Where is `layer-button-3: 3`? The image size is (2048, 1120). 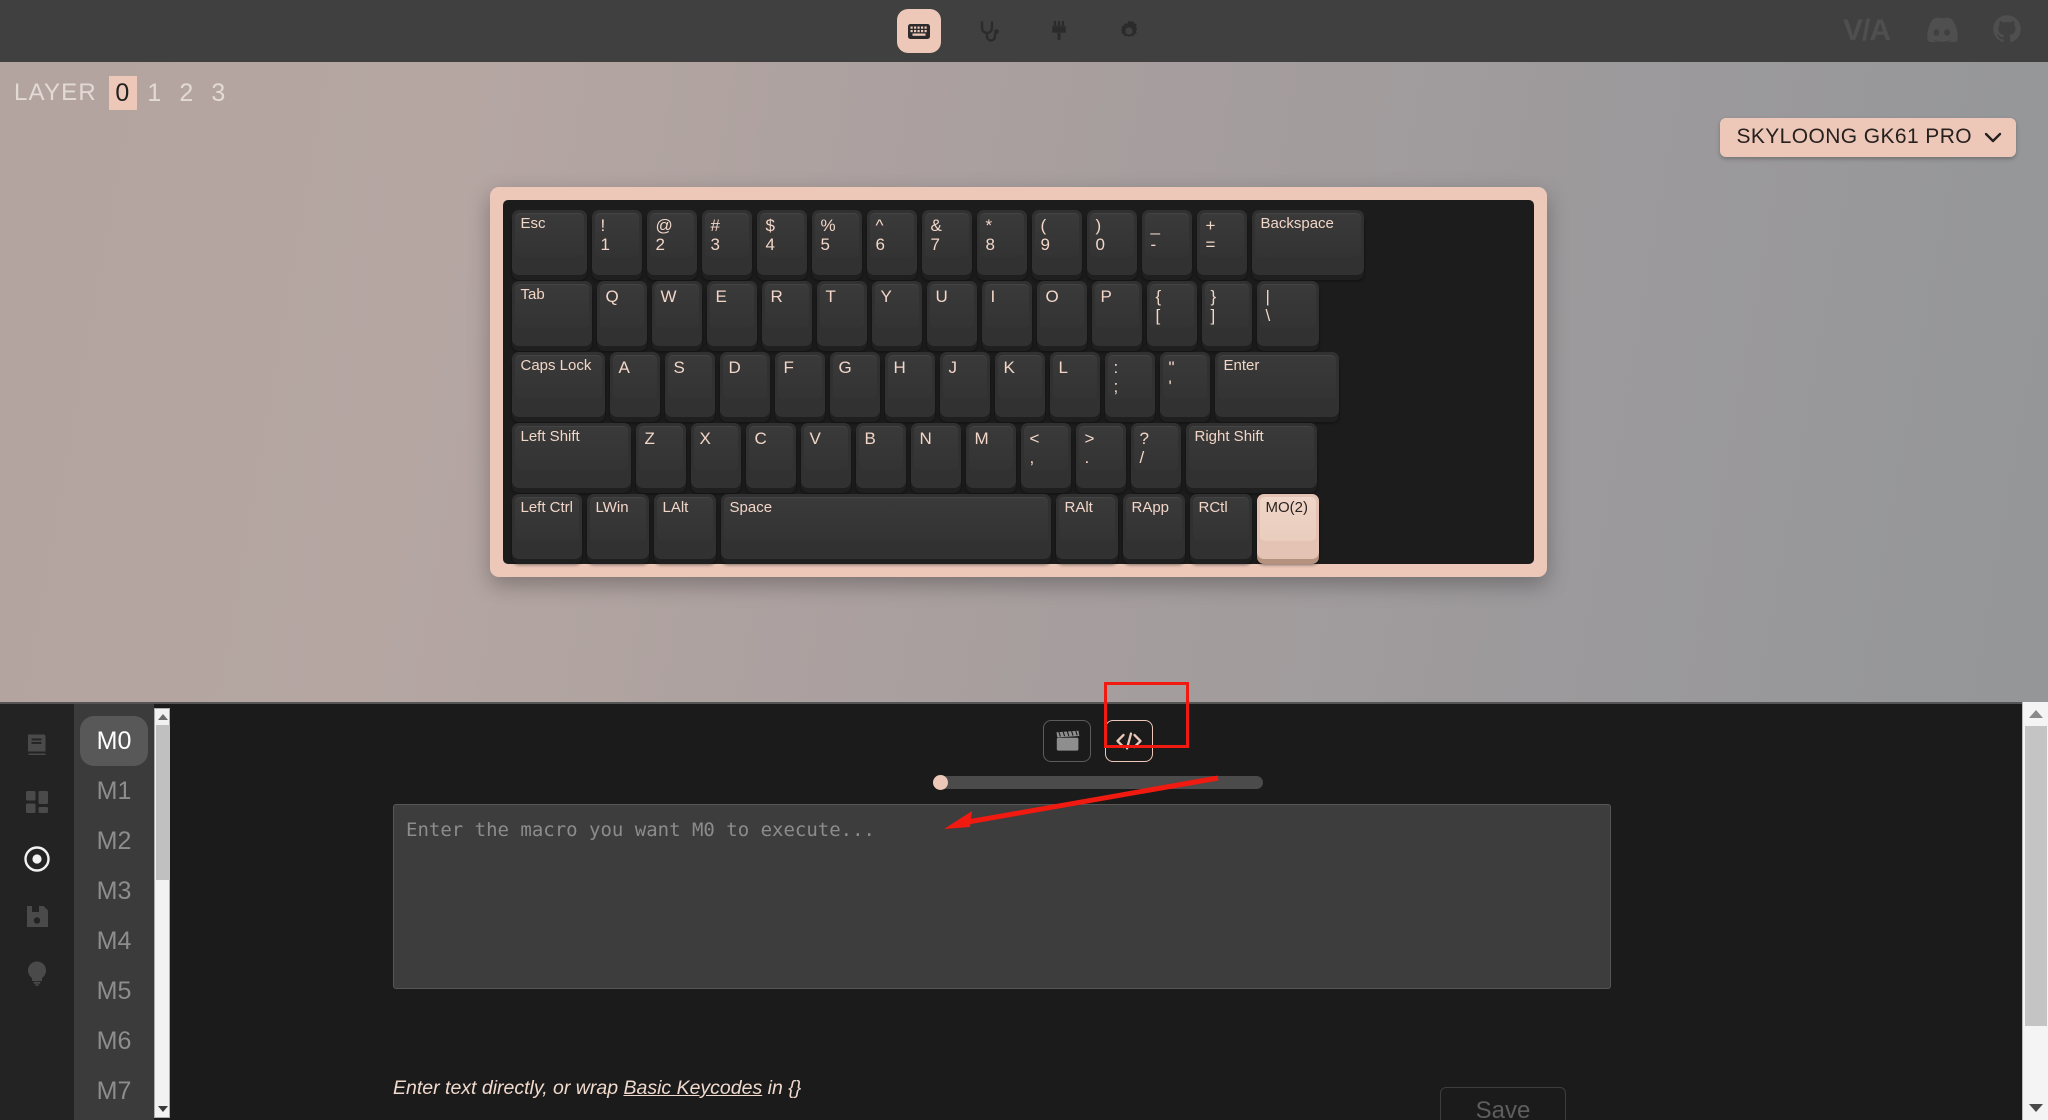
layer-button-3: 3 is located at coordinates (219, 93).